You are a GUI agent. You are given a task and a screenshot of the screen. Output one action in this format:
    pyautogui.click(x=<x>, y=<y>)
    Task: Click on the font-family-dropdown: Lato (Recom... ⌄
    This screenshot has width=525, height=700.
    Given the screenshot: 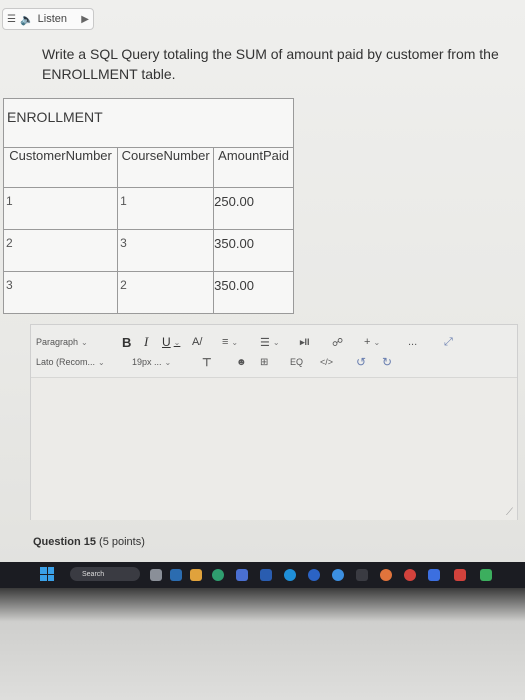 What is the action you would take?
    pyautogui.click(x=70, y=362)
    